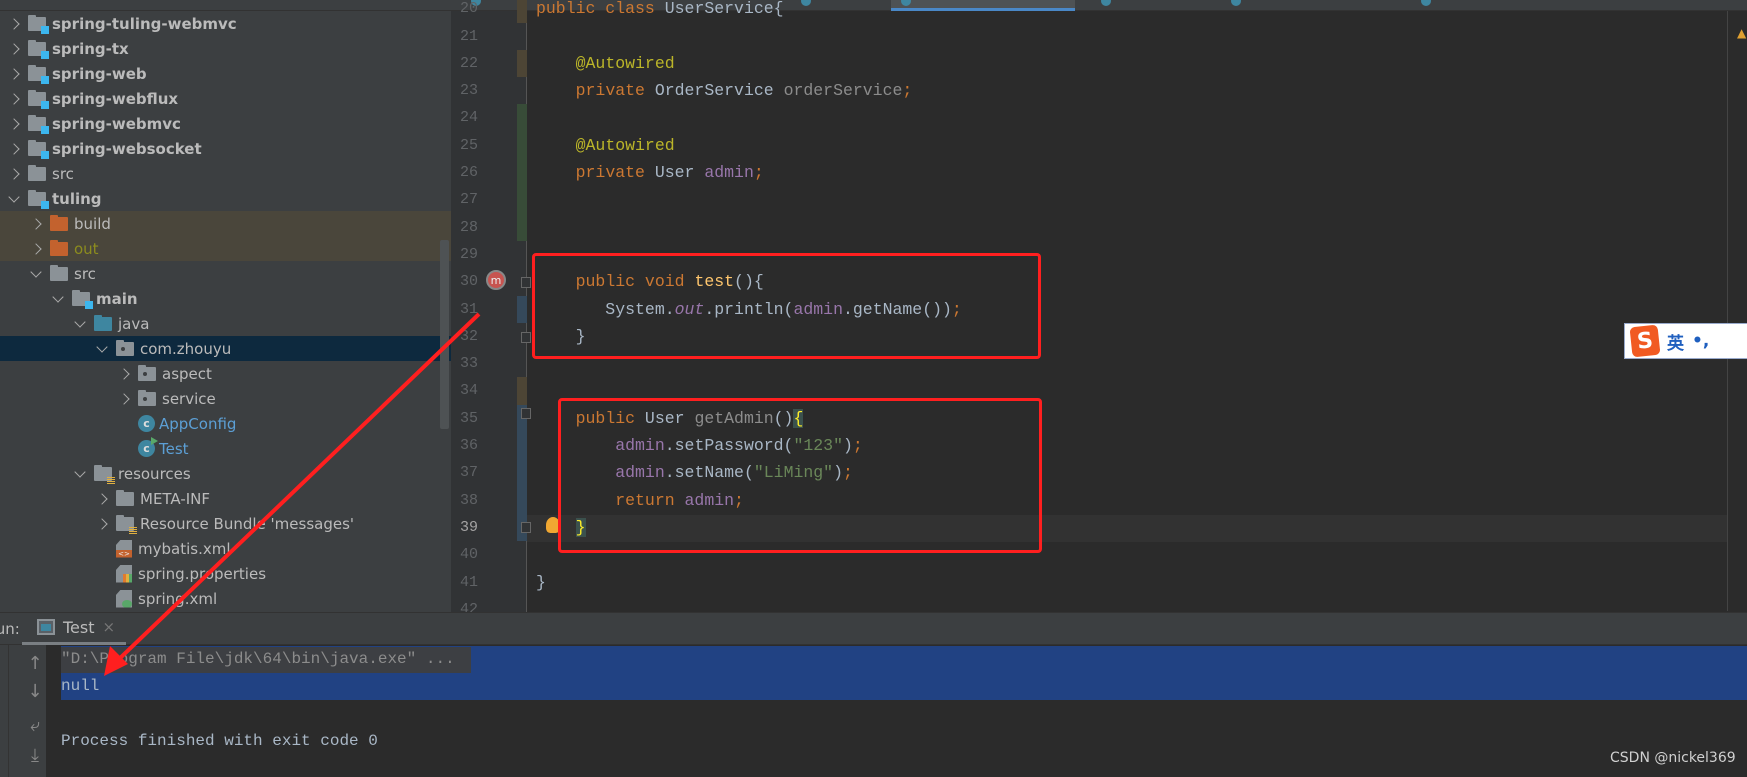 This screenshot has width=1747, height=777. Describe the element at coordinates (86, 248) in the screenshot. I see `tree-item-label: out` at that location.